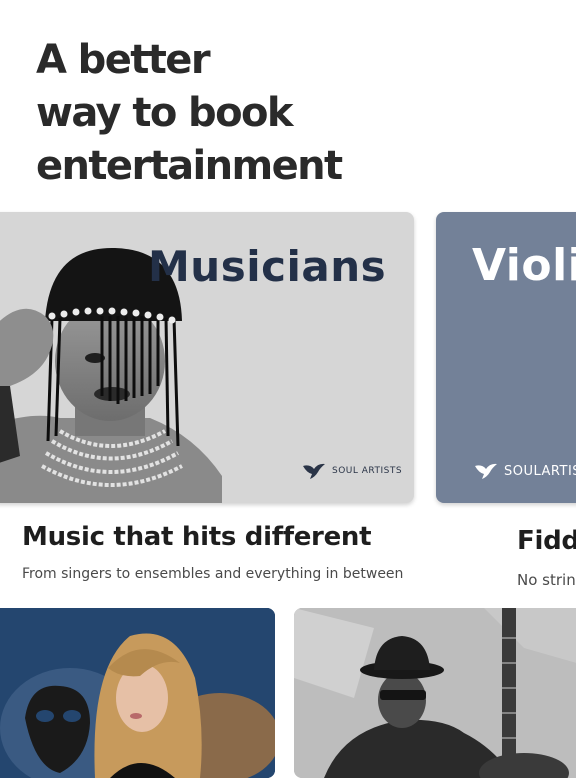  What do you see at coordinates (123, 60) in the screenshot?
I see `hero-title-line-1: A better` at bounding box center [123, 60].